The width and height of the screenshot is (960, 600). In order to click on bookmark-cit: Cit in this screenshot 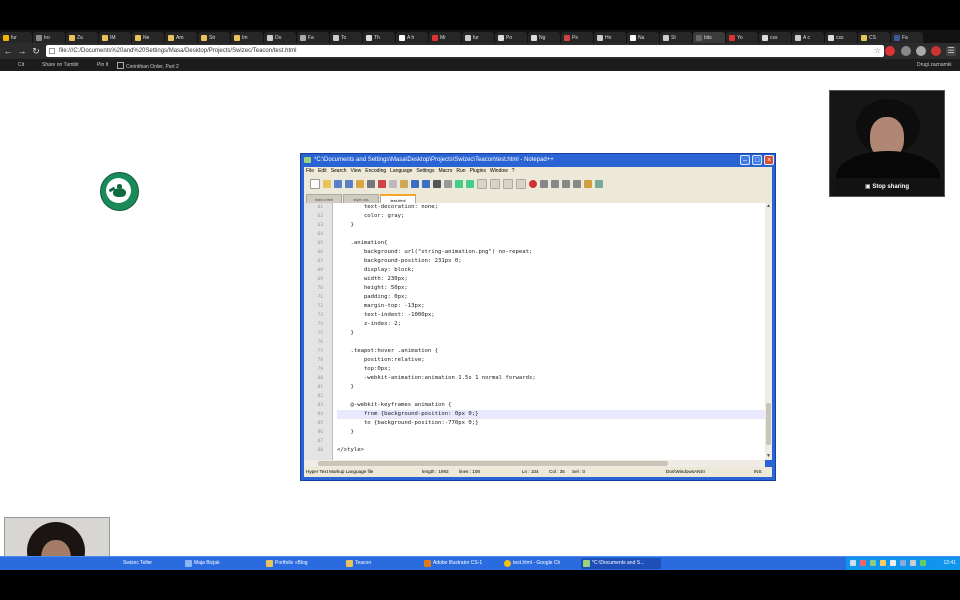, I will do `click(21, 65)`.